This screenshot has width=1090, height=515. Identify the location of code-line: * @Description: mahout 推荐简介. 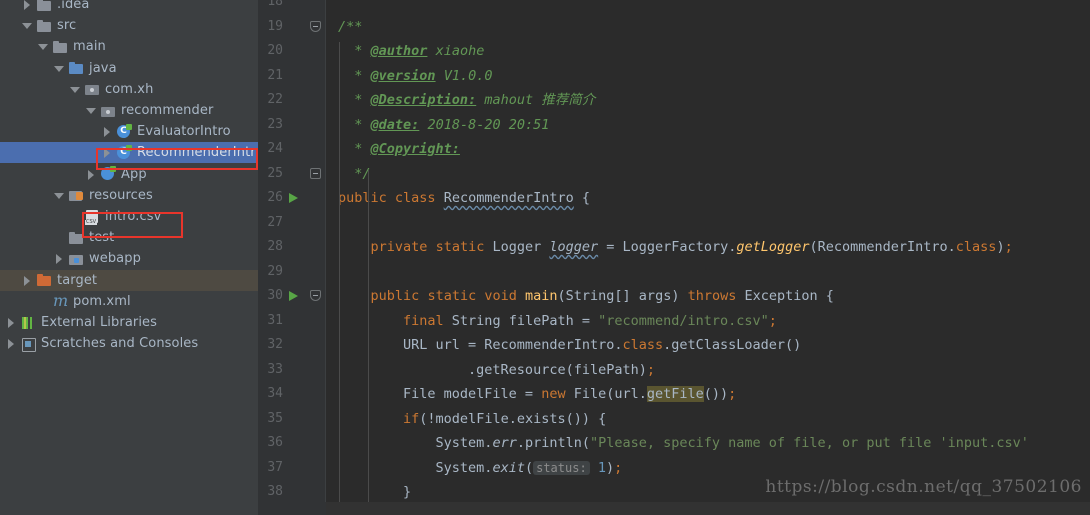
(708, 100).